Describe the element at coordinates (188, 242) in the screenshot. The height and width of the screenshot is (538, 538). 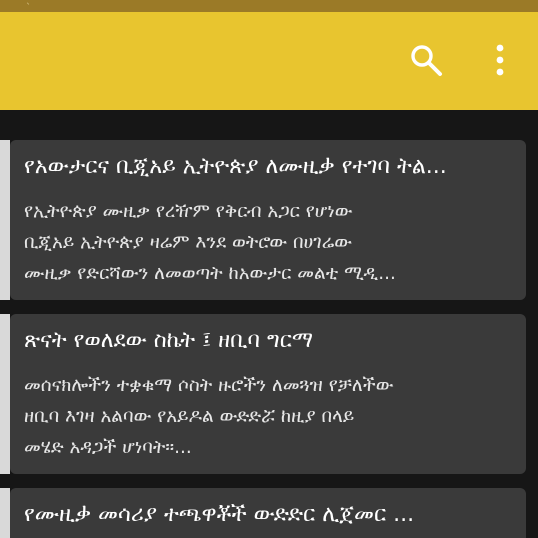
I see `summary-line: ቢጂአይ ኢትዮጵያ ዛሬም እንደ ወትሮው በሀገሬው` at that location.